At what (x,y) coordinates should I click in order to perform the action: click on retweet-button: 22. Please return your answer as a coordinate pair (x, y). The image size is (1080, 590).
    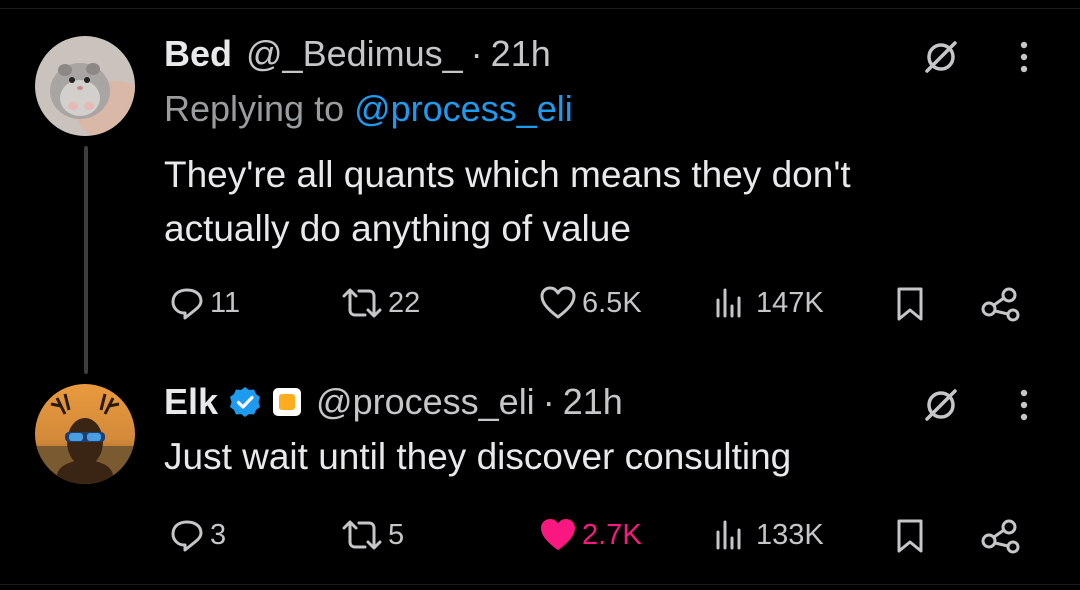
    Looking at the image, I should click on (380, 303).